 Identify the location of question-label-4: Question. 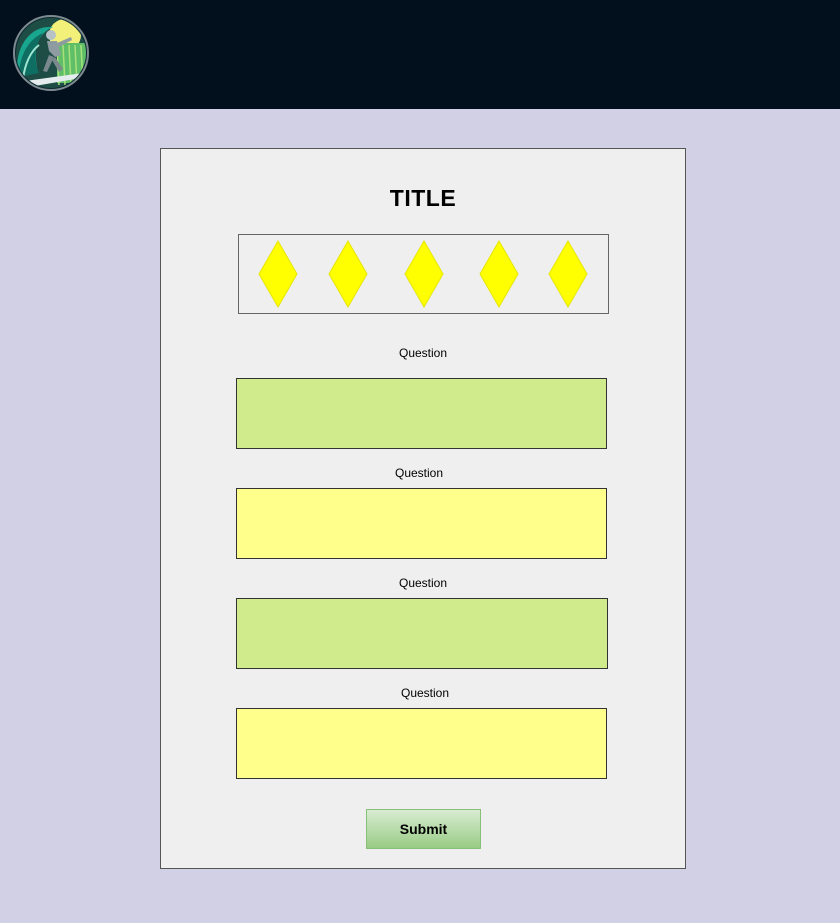
(425, 693).